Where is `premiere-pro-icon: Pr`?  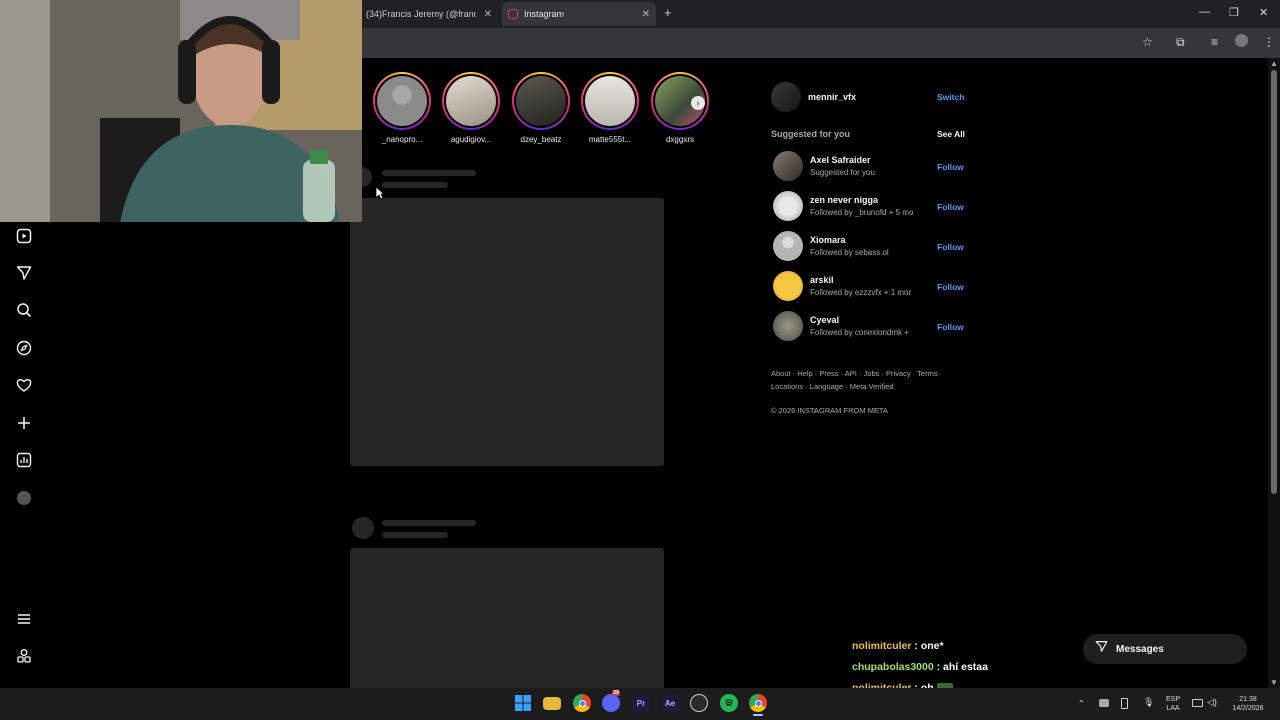 premiere-pro-icon: Pr is located at coordinates (641, 703).